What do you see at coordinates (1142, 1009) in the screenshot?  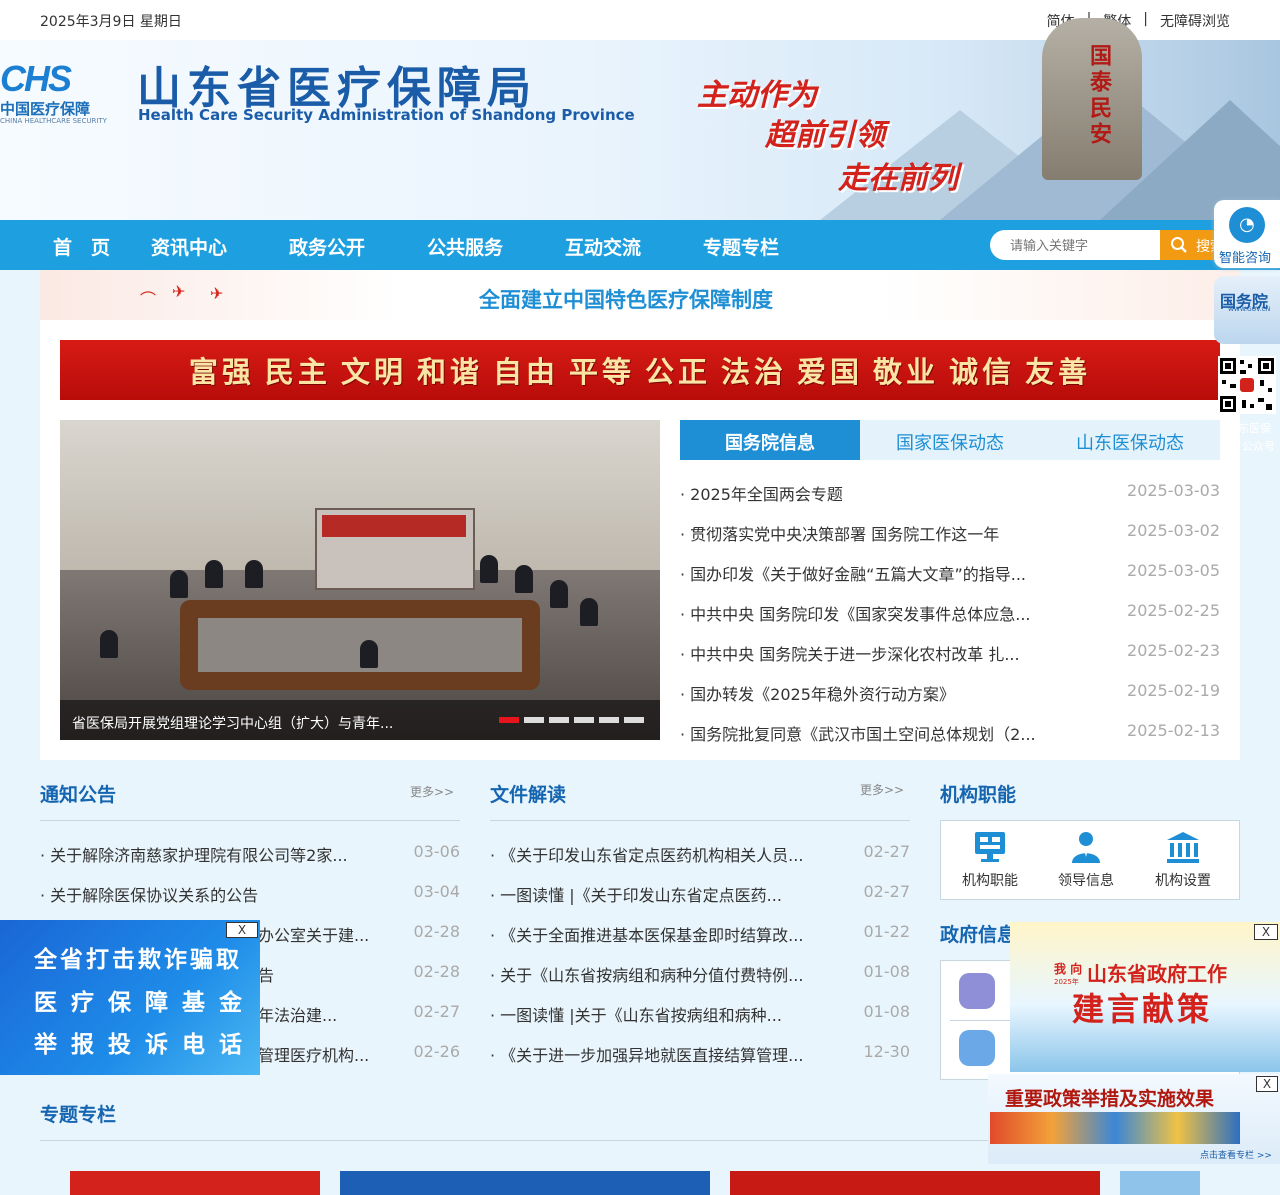 I see `ad-subtitle: 建言献策` at bounding box center [1142, 1009].